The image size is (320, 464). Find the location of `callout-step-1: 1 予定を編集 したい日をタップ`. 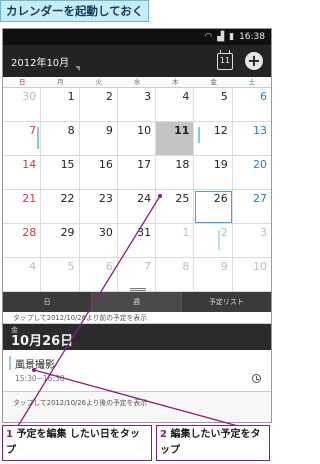

callout-step-1: 1 予定を編集 したい日をタップ is located at coordinates (77, 443).